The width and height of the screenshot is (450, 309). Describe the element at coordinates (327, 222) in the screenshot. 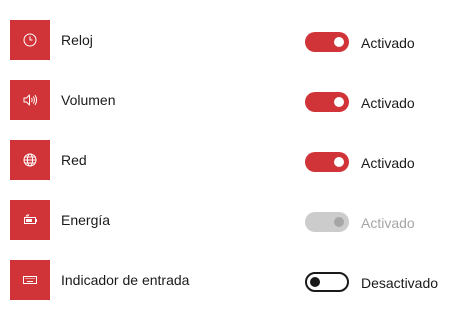

I see `toggle-energia` at that location.